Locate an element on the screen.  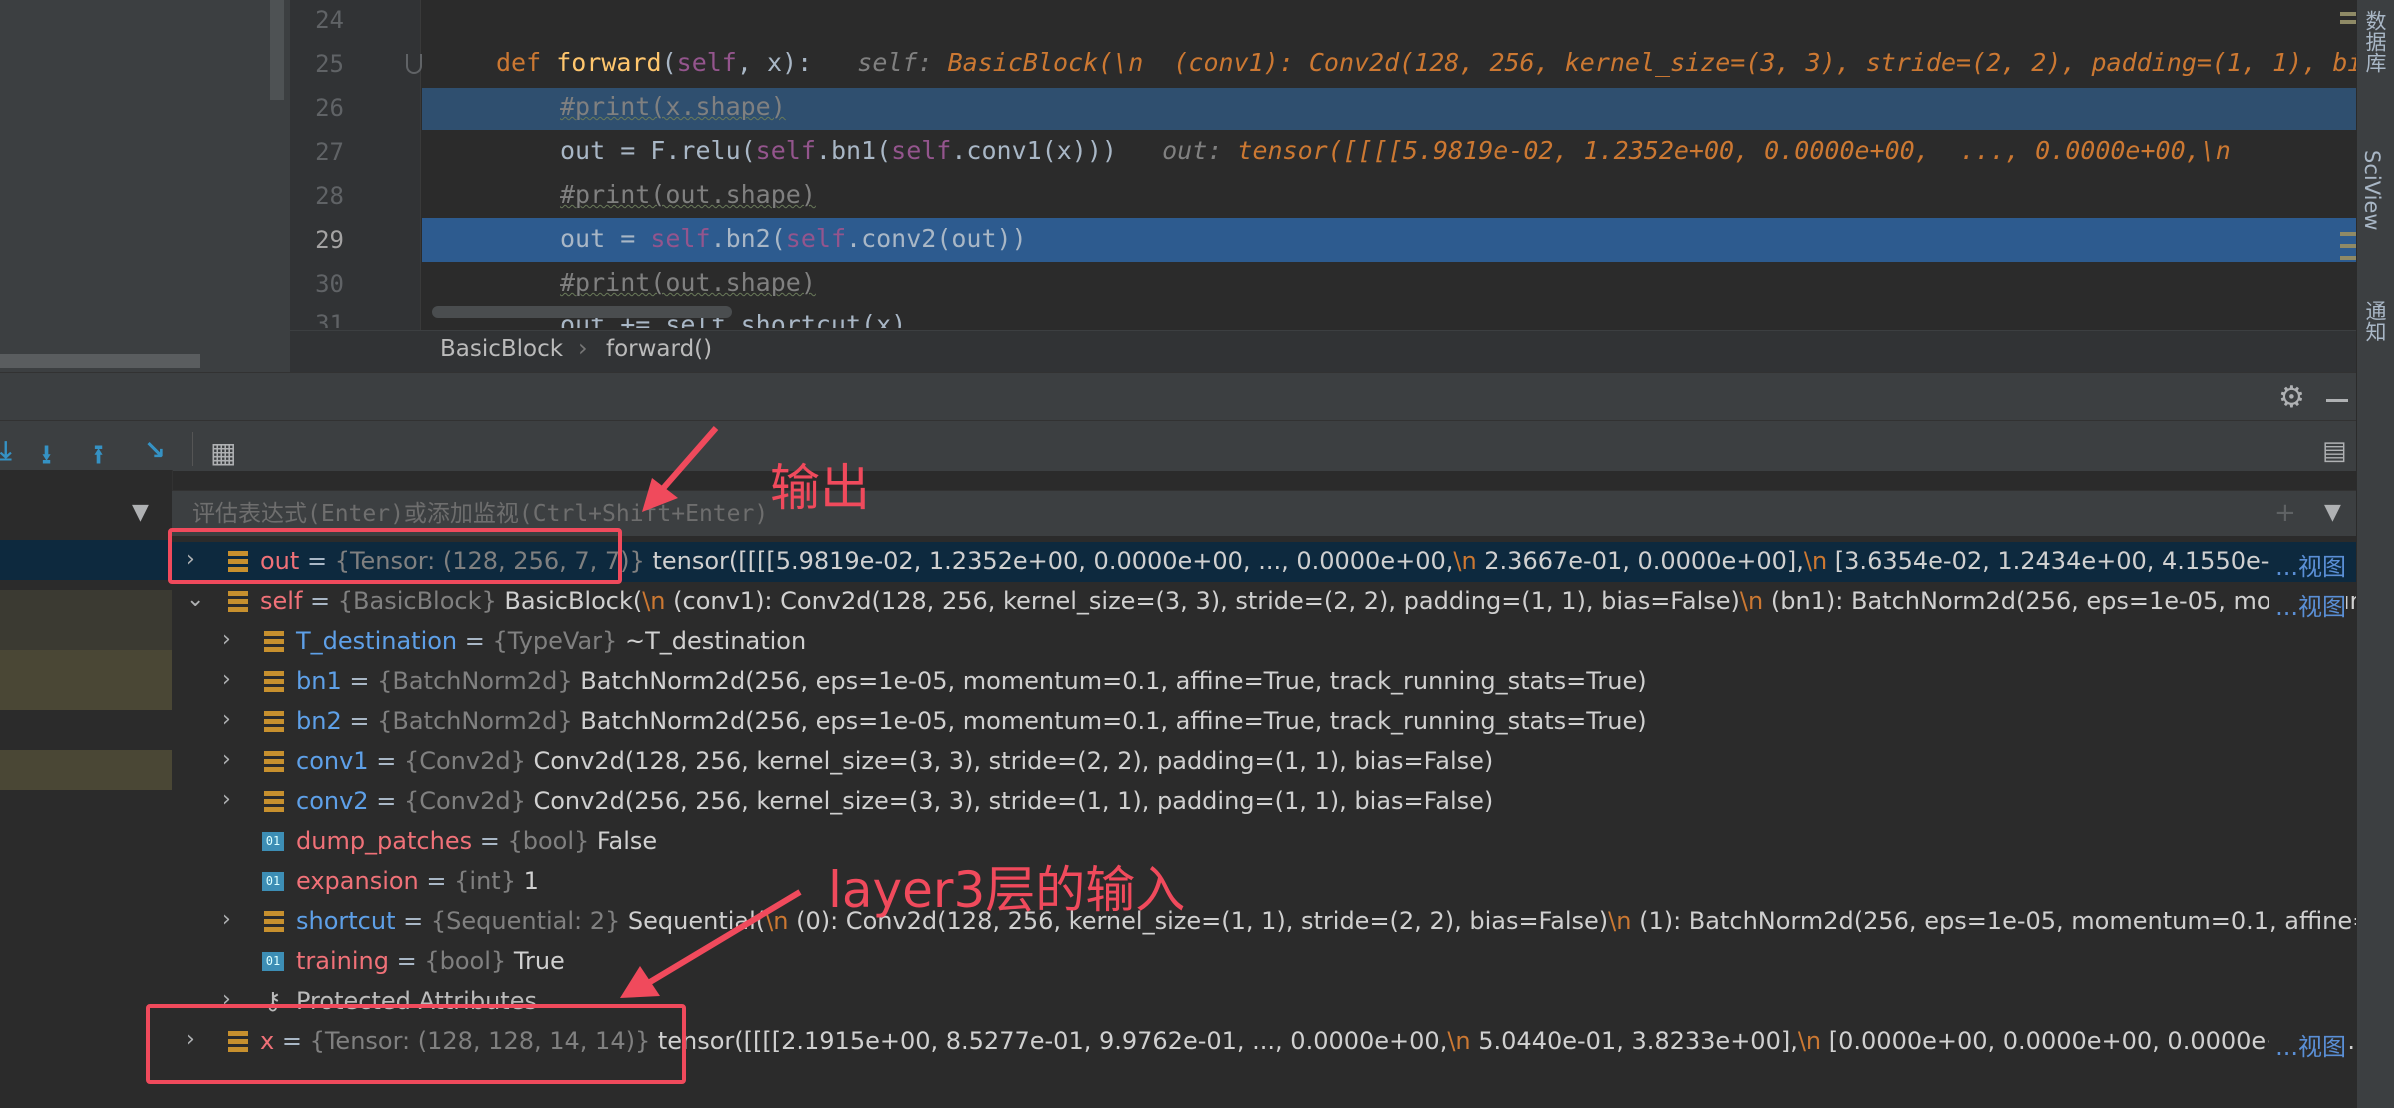
annotation-arrows is located at coordinates (711, 712).